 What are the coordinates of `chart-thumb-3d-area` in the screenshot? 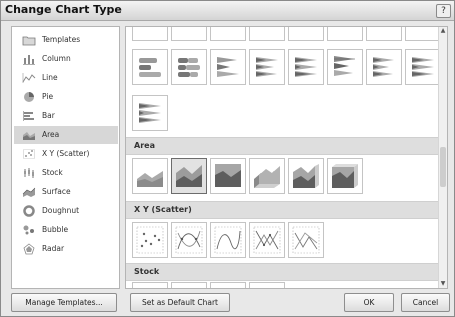 It's located at (267, 176).